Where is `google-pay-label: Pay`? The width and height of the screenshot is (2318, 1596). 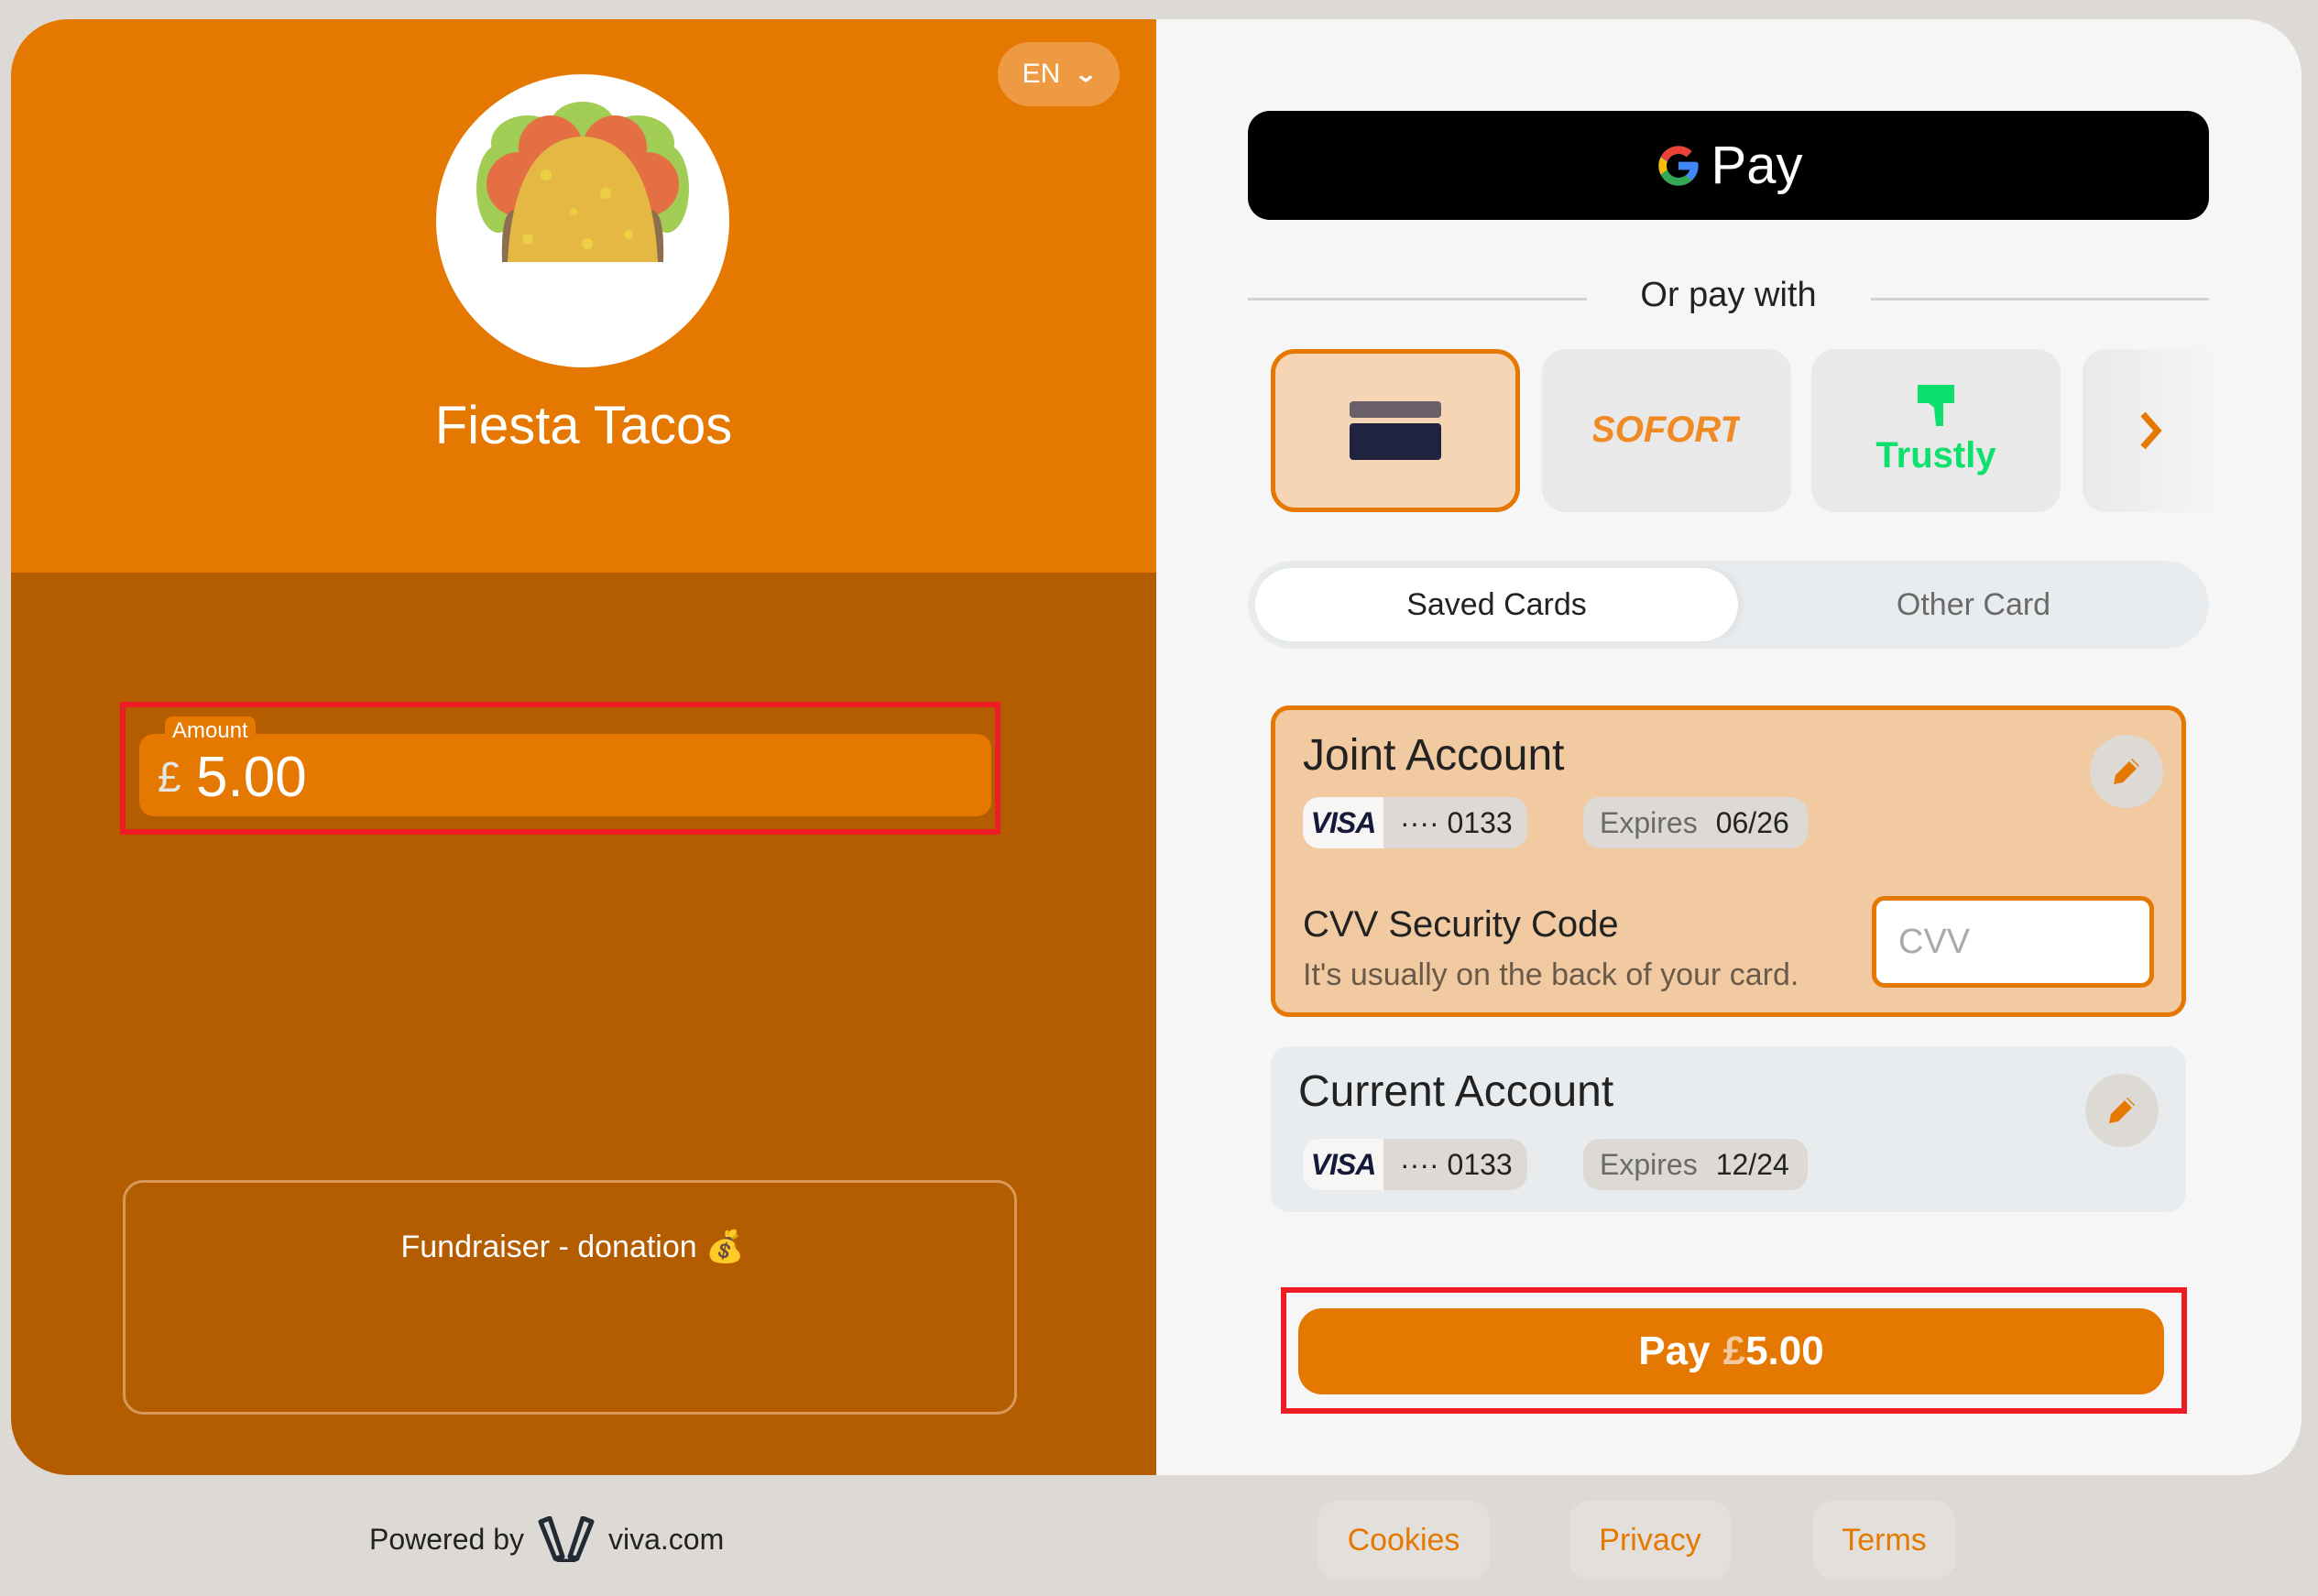
google-pay-label: Pay is located at coordinates (1757, 165).